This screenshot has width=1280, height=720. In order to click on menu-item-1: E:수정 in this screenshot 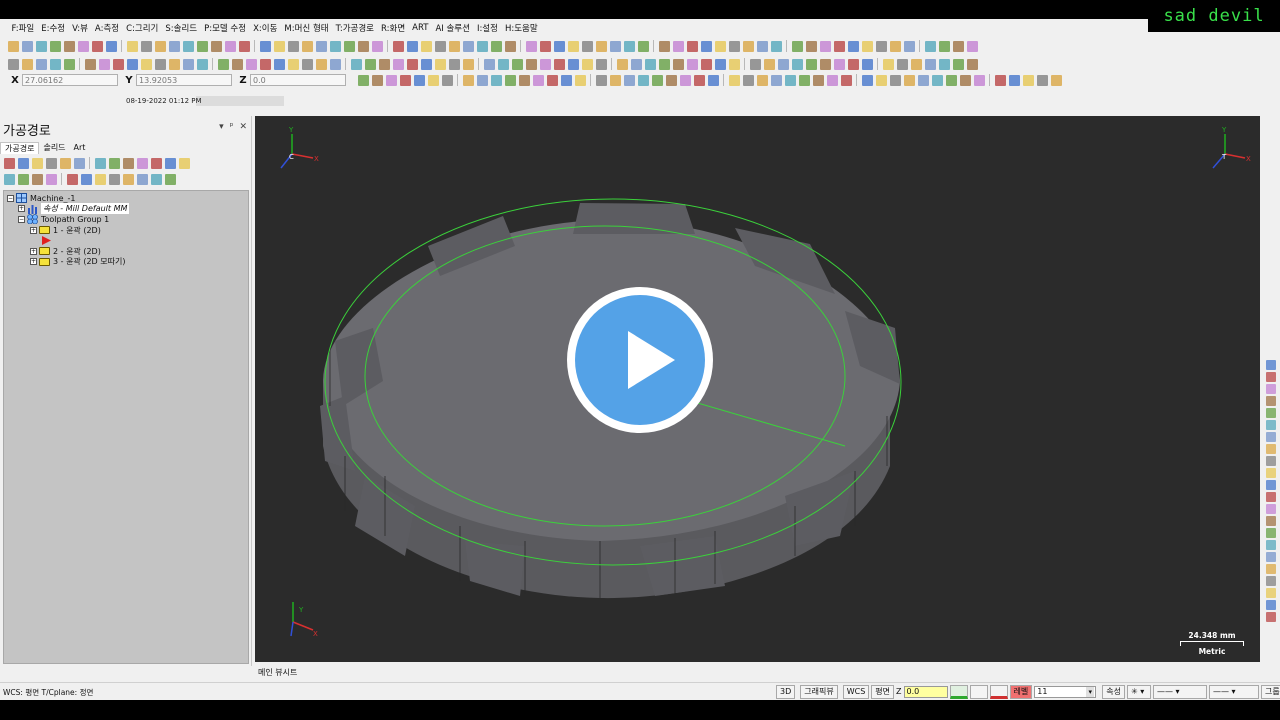, I will do `click(53, 28)`.